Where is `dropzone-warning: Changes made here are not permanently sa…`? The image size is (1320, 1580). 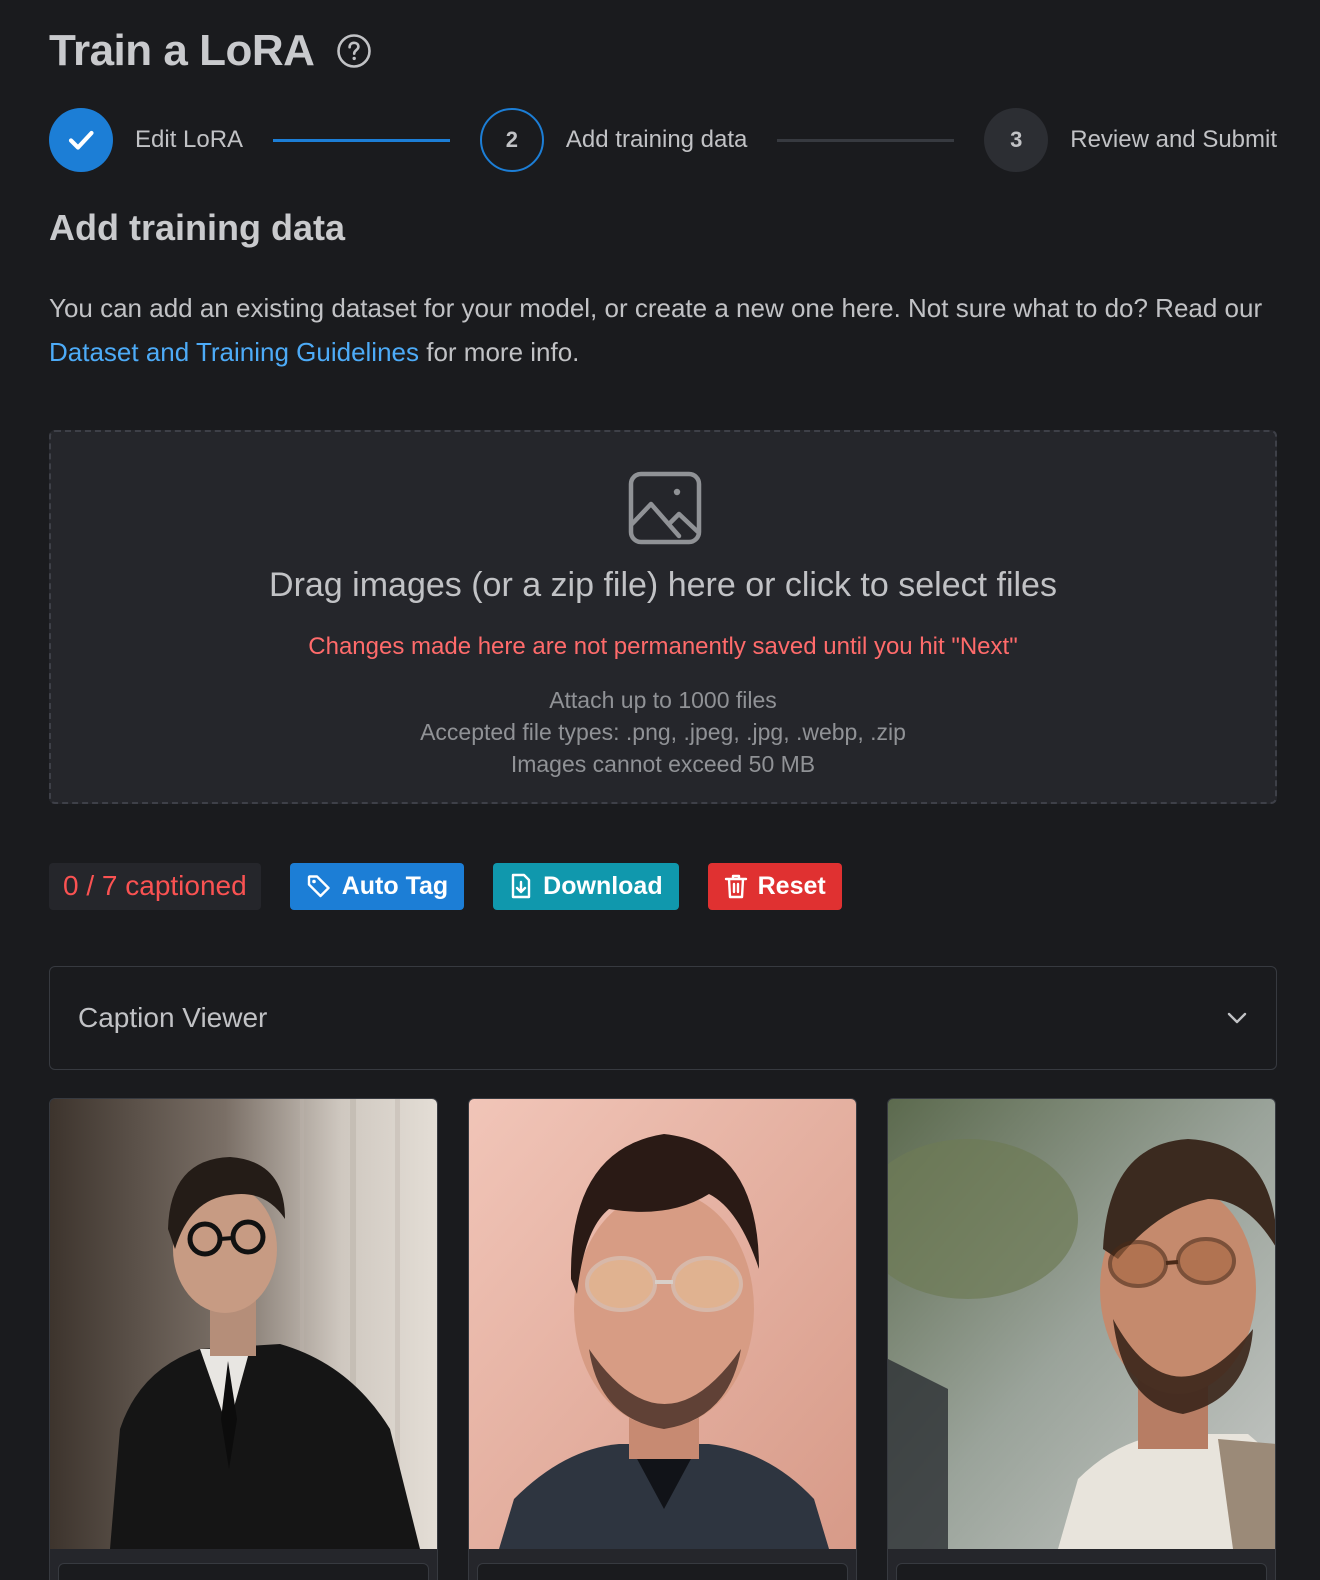 dropzone-warning: Changes made here are not permanently sa… is located at coordinates (663, 646).